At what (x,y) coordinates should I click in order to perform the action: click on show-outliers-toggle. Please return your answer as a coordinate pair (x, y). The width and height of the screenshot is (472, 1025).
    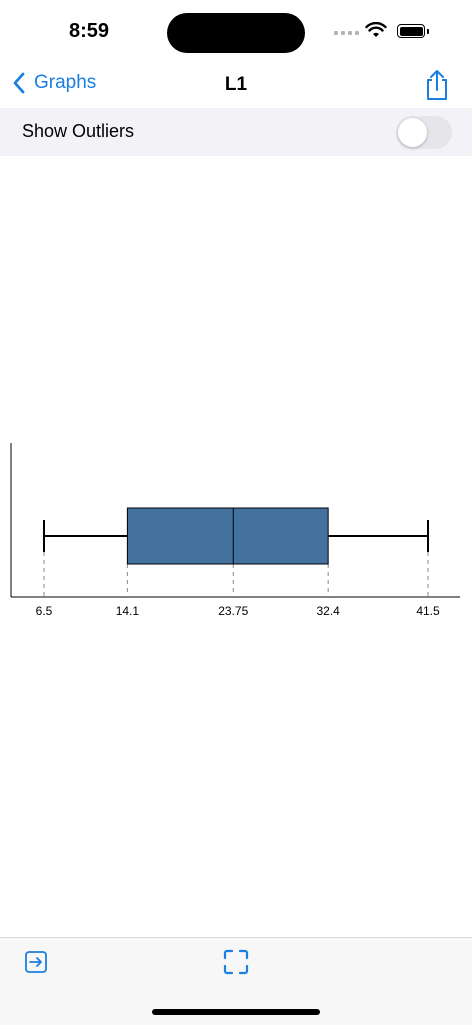
    Looking at the image, I should click on (424, 132).